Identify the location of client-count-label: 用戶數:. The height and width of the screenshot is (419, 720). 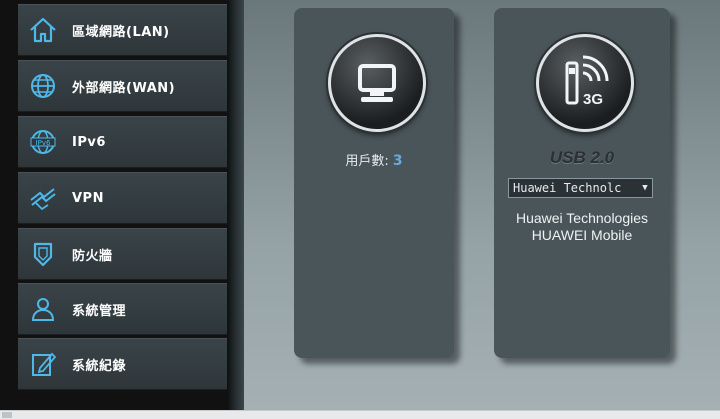
(367, 161).